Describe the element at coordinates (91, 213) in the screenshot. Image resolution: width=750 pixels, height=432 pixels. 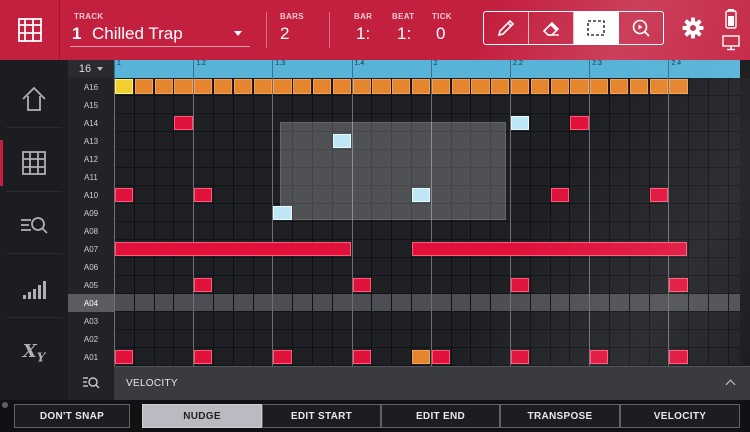
I see `row-label-a09: A09` at that location.